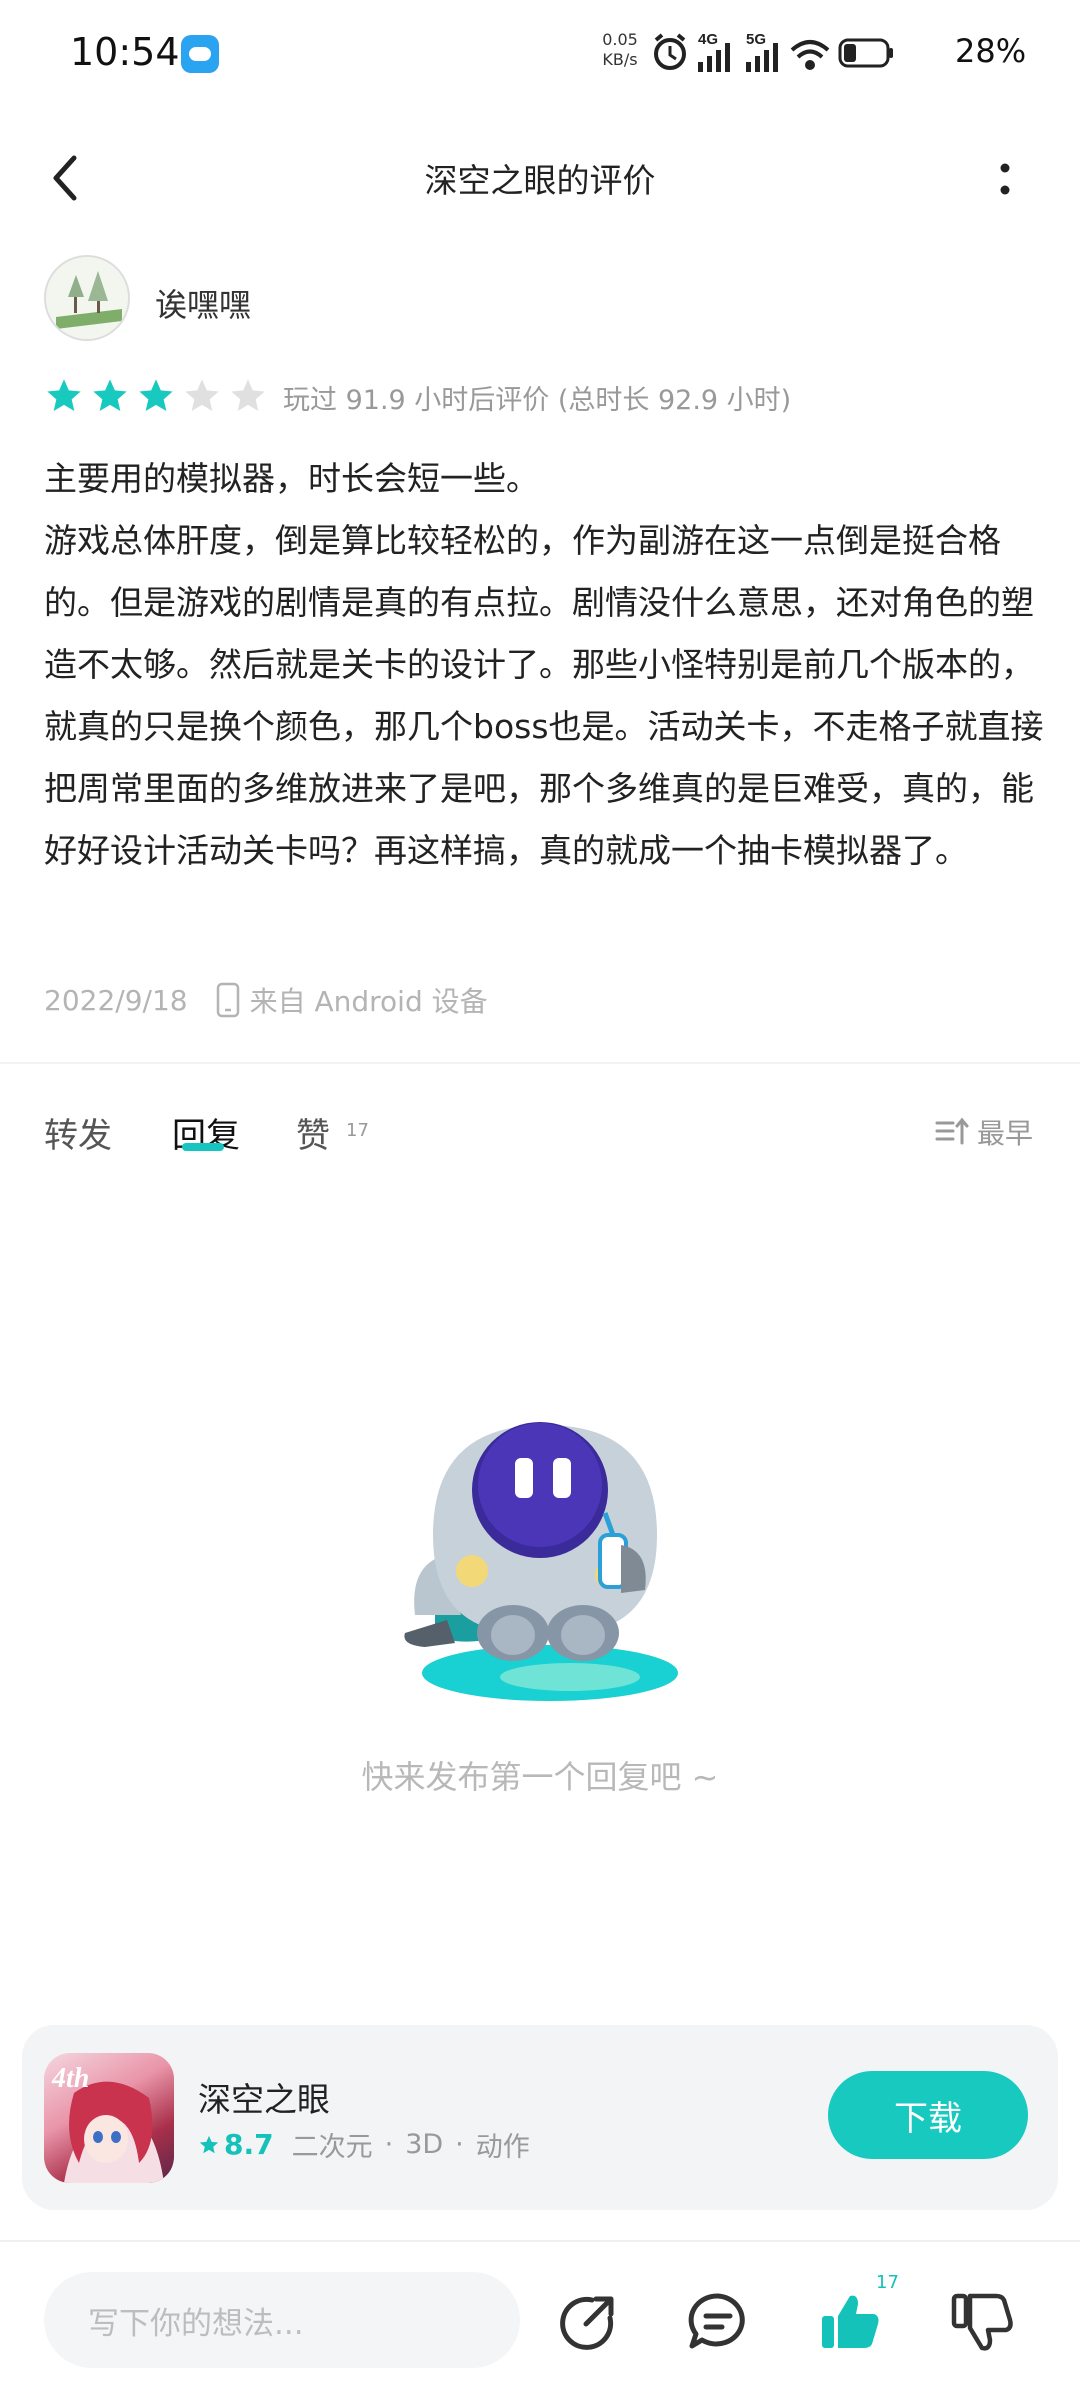  I want to click on status-time: 10:54, so click(125, 52).